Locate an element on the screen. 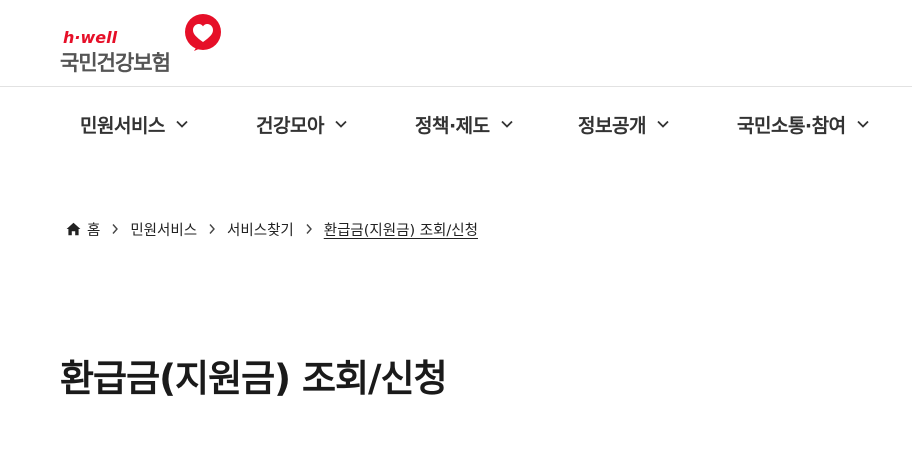 The height and width of the screenshot is (453, 912). breadcrumb-item-service-search: 서비스찾기 is located at coordinates (260, 229).